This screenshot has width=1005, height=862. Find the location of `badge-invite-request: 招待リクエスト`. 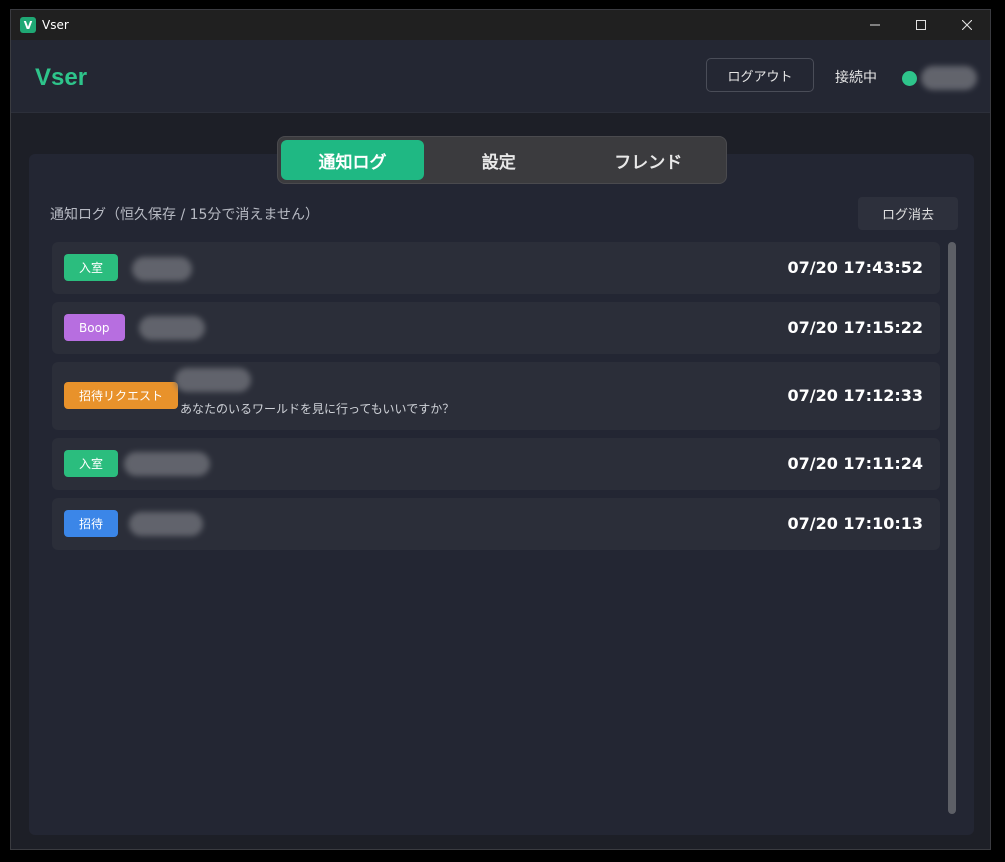

badge-invite-request: 招待リクエスト is located at coordinates (121, 395).